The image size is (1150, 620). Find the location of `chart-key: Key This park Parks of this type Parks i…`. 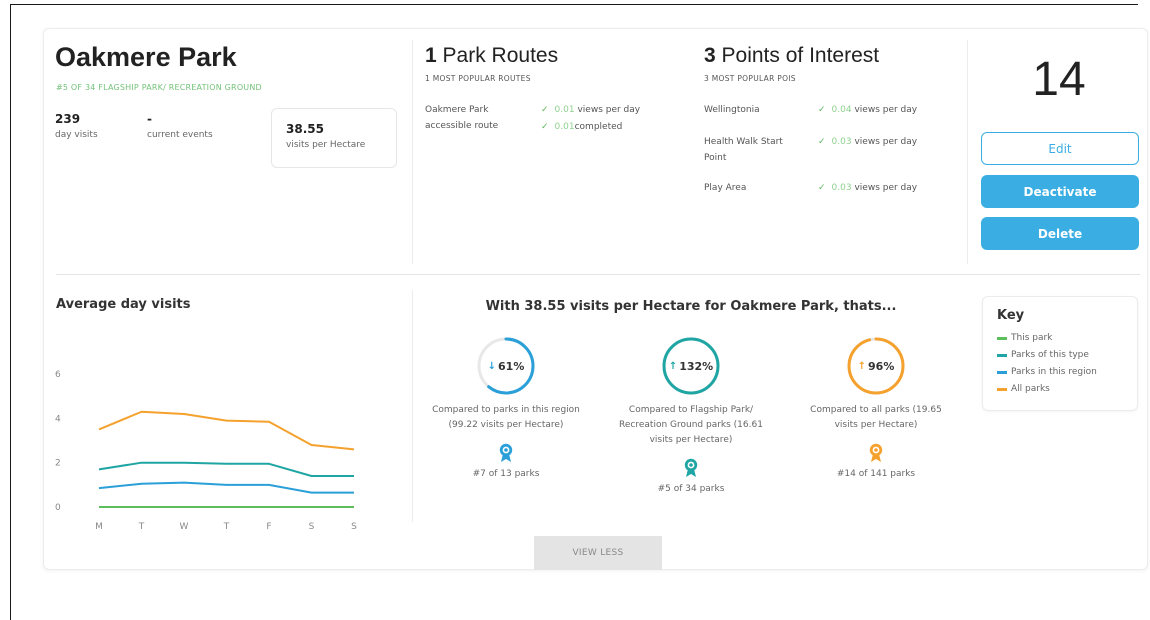

chart-key: Key This park Parks of this type Parks i… is located at coordinates (1060, 353).